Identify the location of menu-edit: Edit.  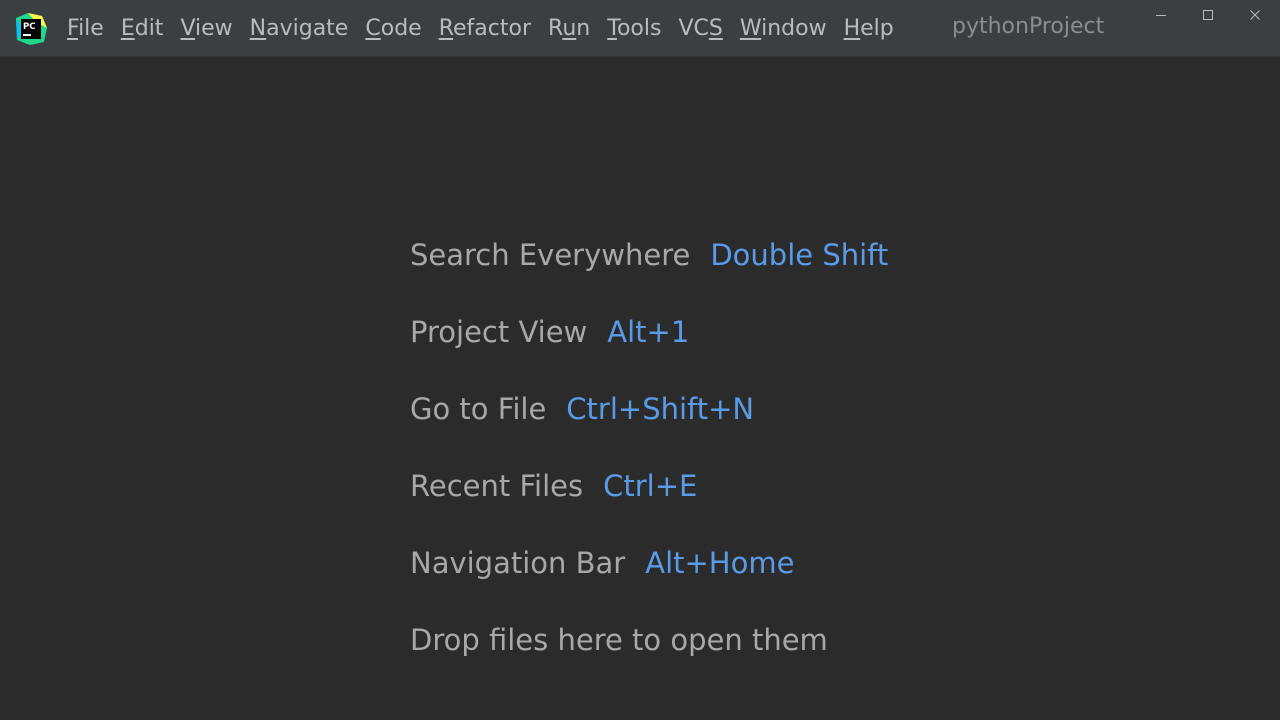
(142, 28).